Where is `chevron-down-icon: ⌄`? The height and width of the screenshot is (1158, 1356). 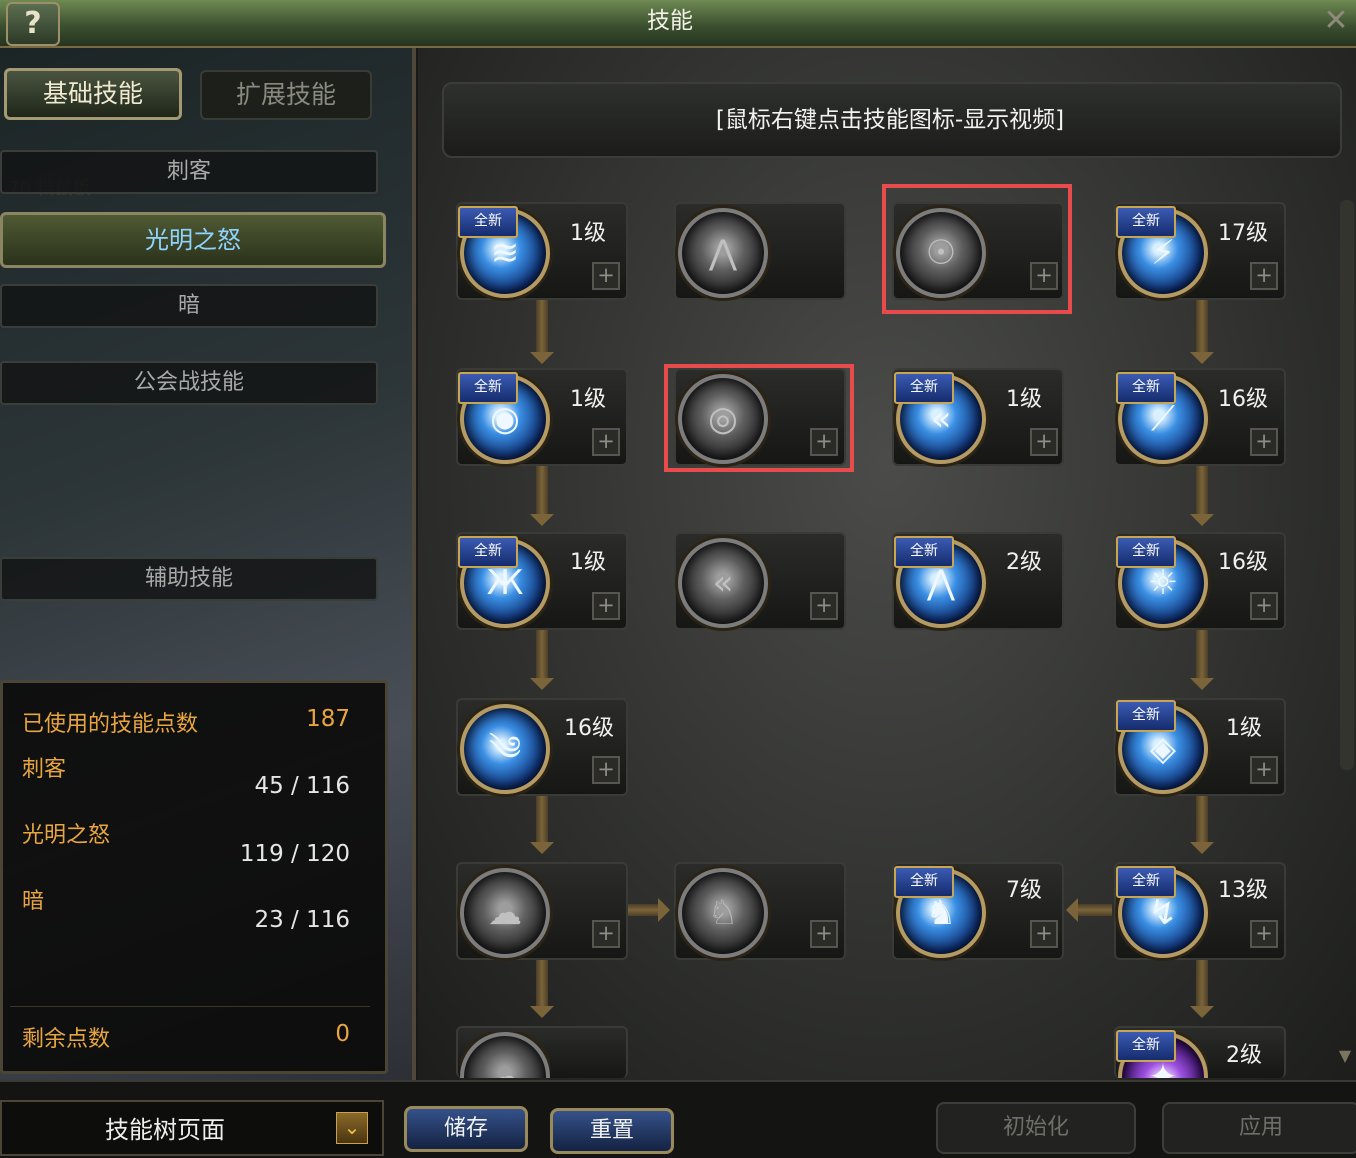 chevron-down-icon: ⌄ is located at coordinates (352, 1128).